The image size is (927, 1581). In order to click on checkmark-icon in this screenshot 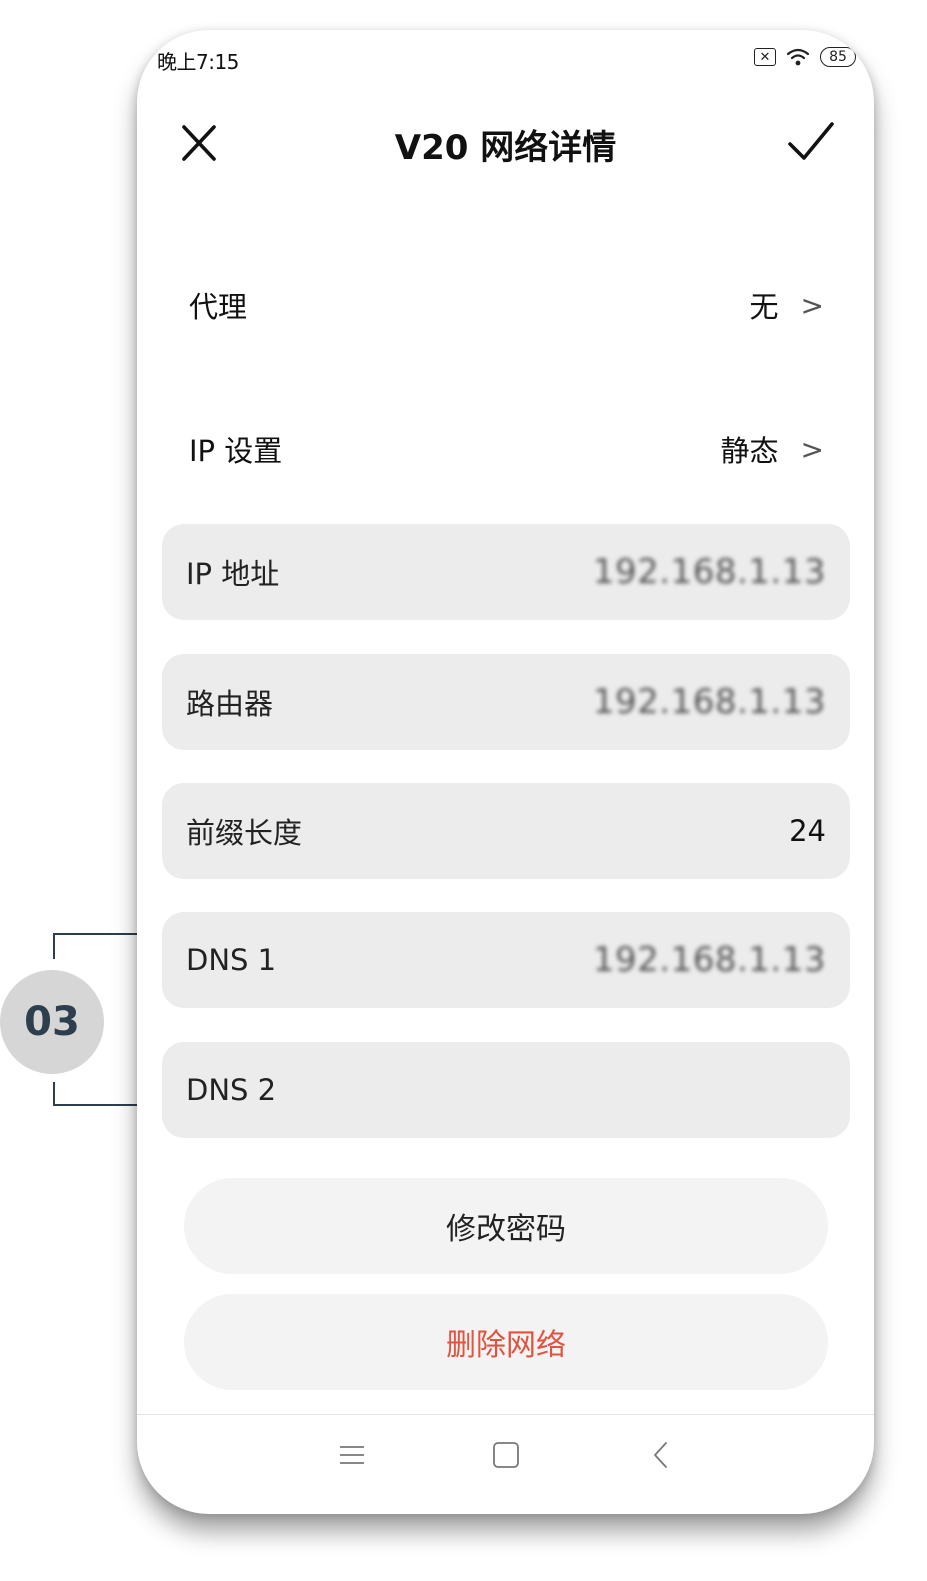, I will do `click(811, 143)`.